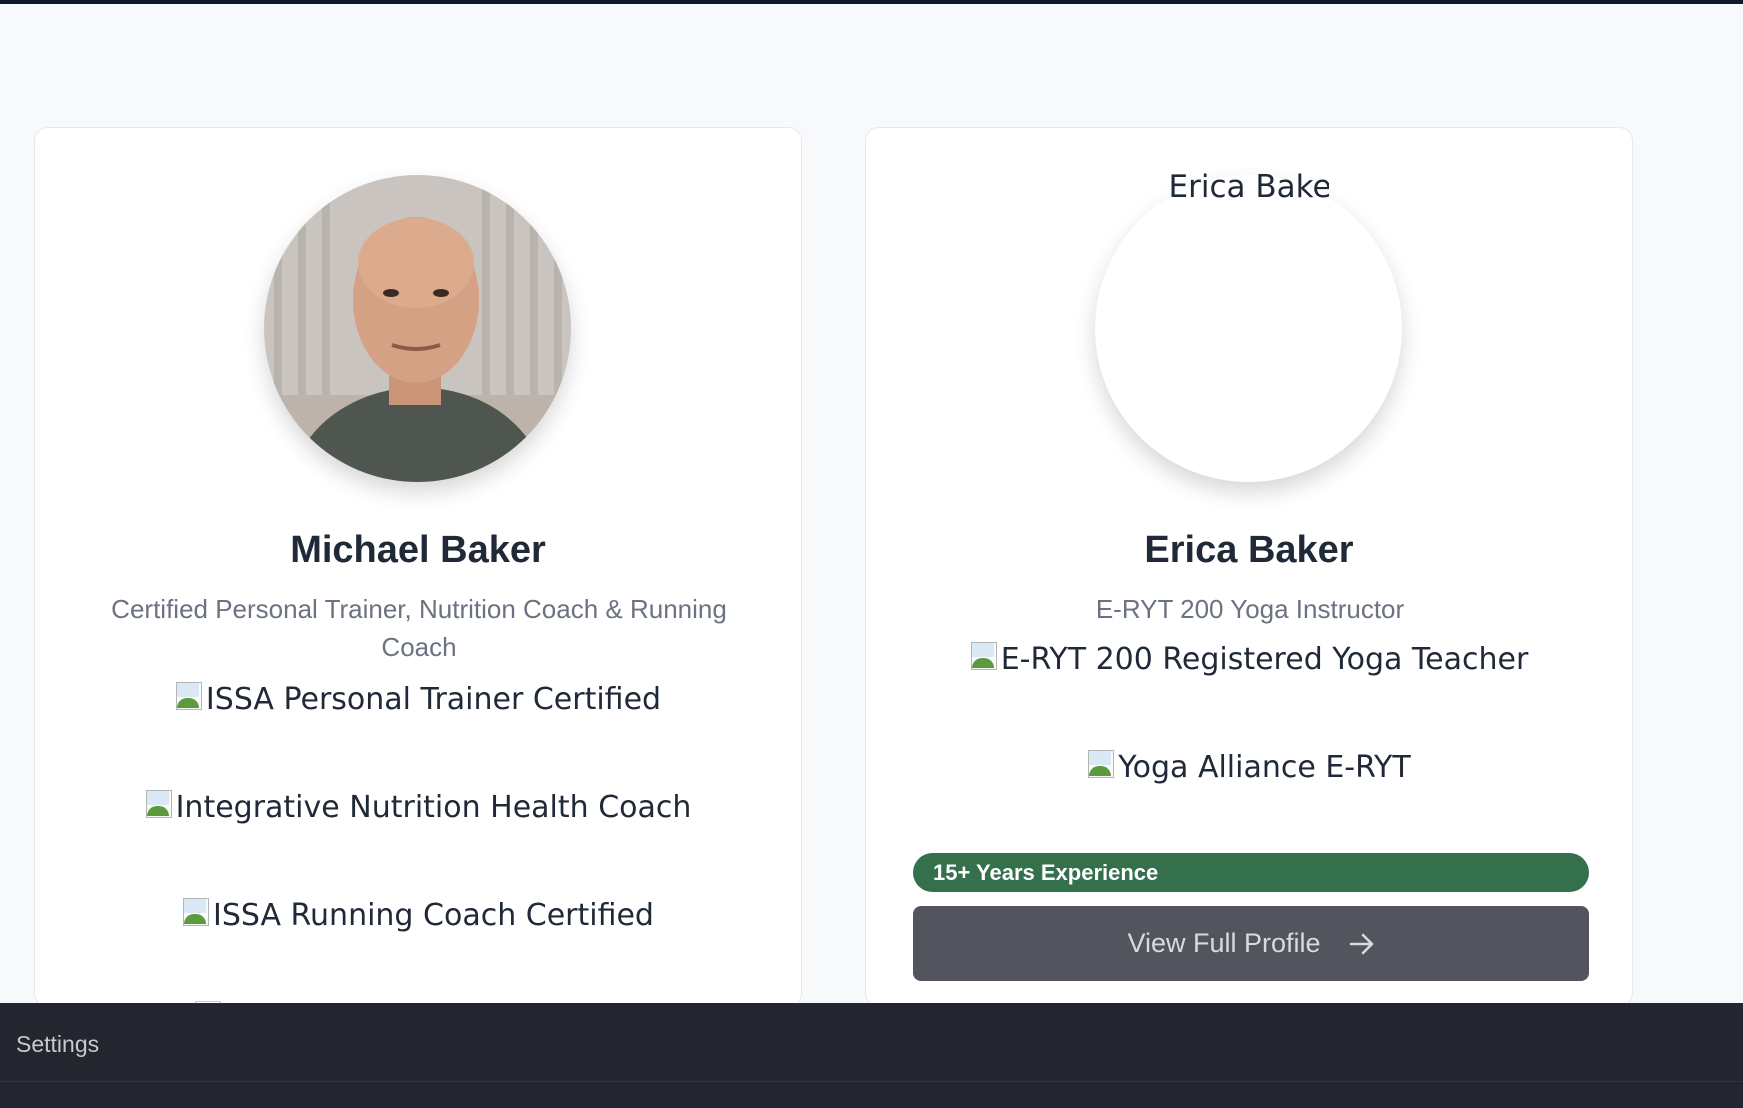 The image size is (1743, 1108). What do you see at coordinates (1249, 767) in the screenshot?
I see `certification-badge: Yoga Alliance E-RYT` at bounding box center [1249, 767].